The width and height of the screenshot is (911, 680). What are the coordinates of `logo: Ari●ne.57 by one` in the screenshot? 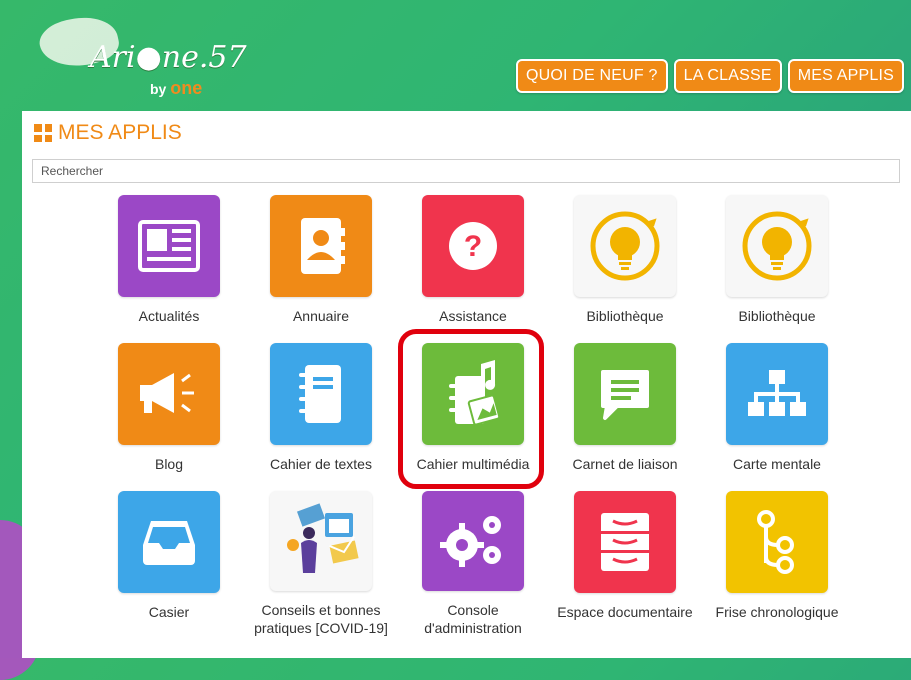 It's located at (141, 55).